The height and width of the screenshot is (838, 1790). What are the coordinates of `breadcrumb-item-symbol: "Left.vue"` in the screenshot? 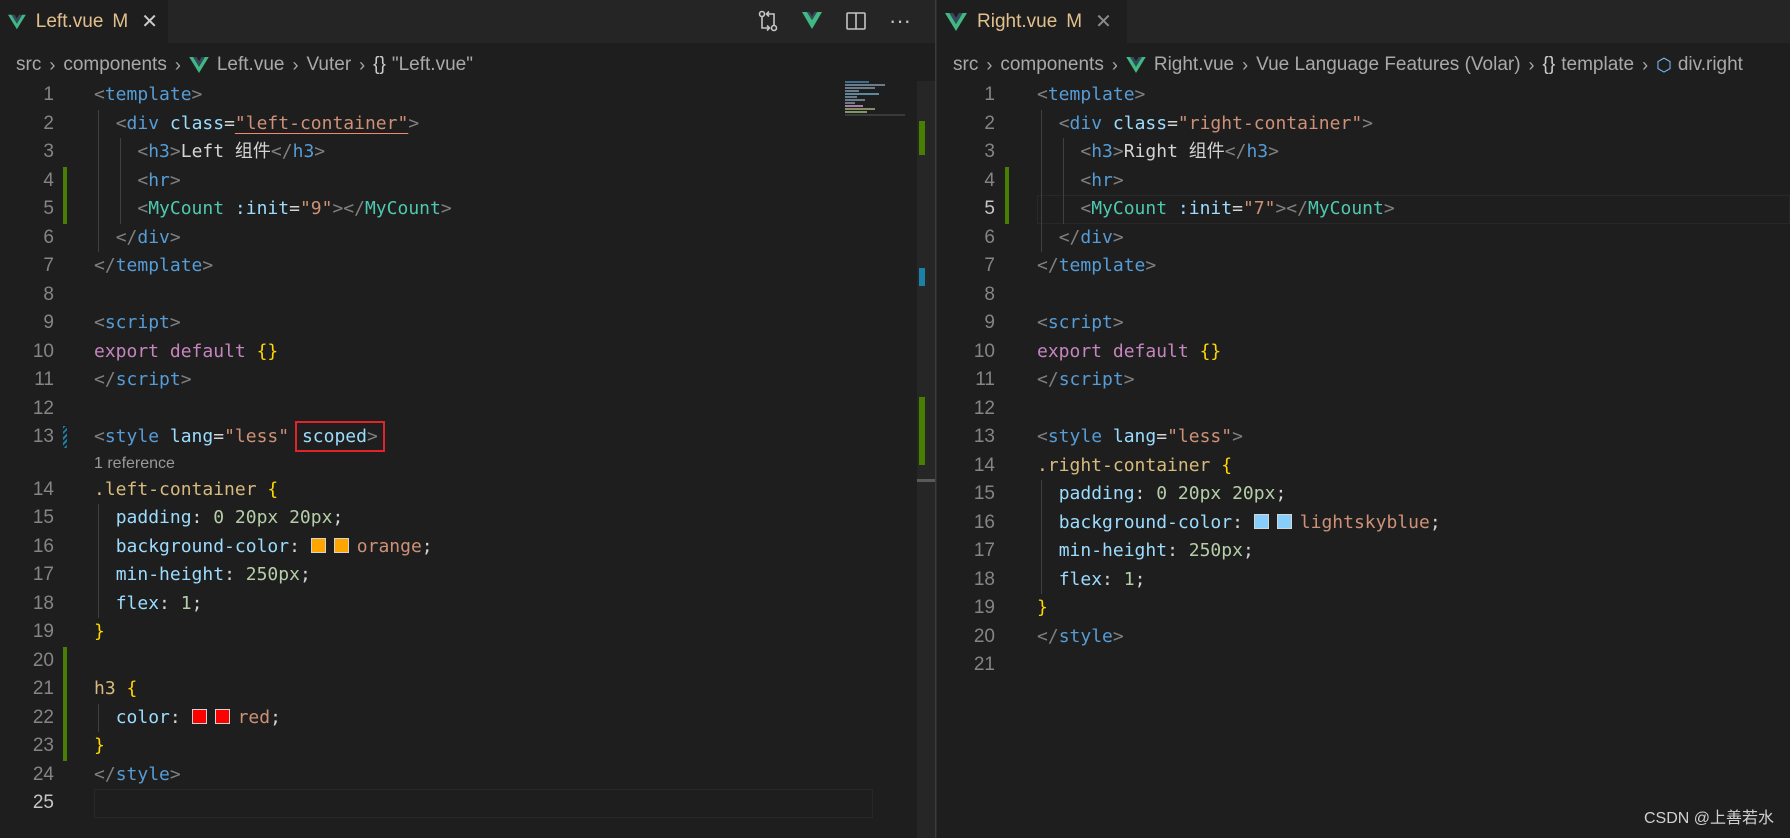 It's located at (432, 65).